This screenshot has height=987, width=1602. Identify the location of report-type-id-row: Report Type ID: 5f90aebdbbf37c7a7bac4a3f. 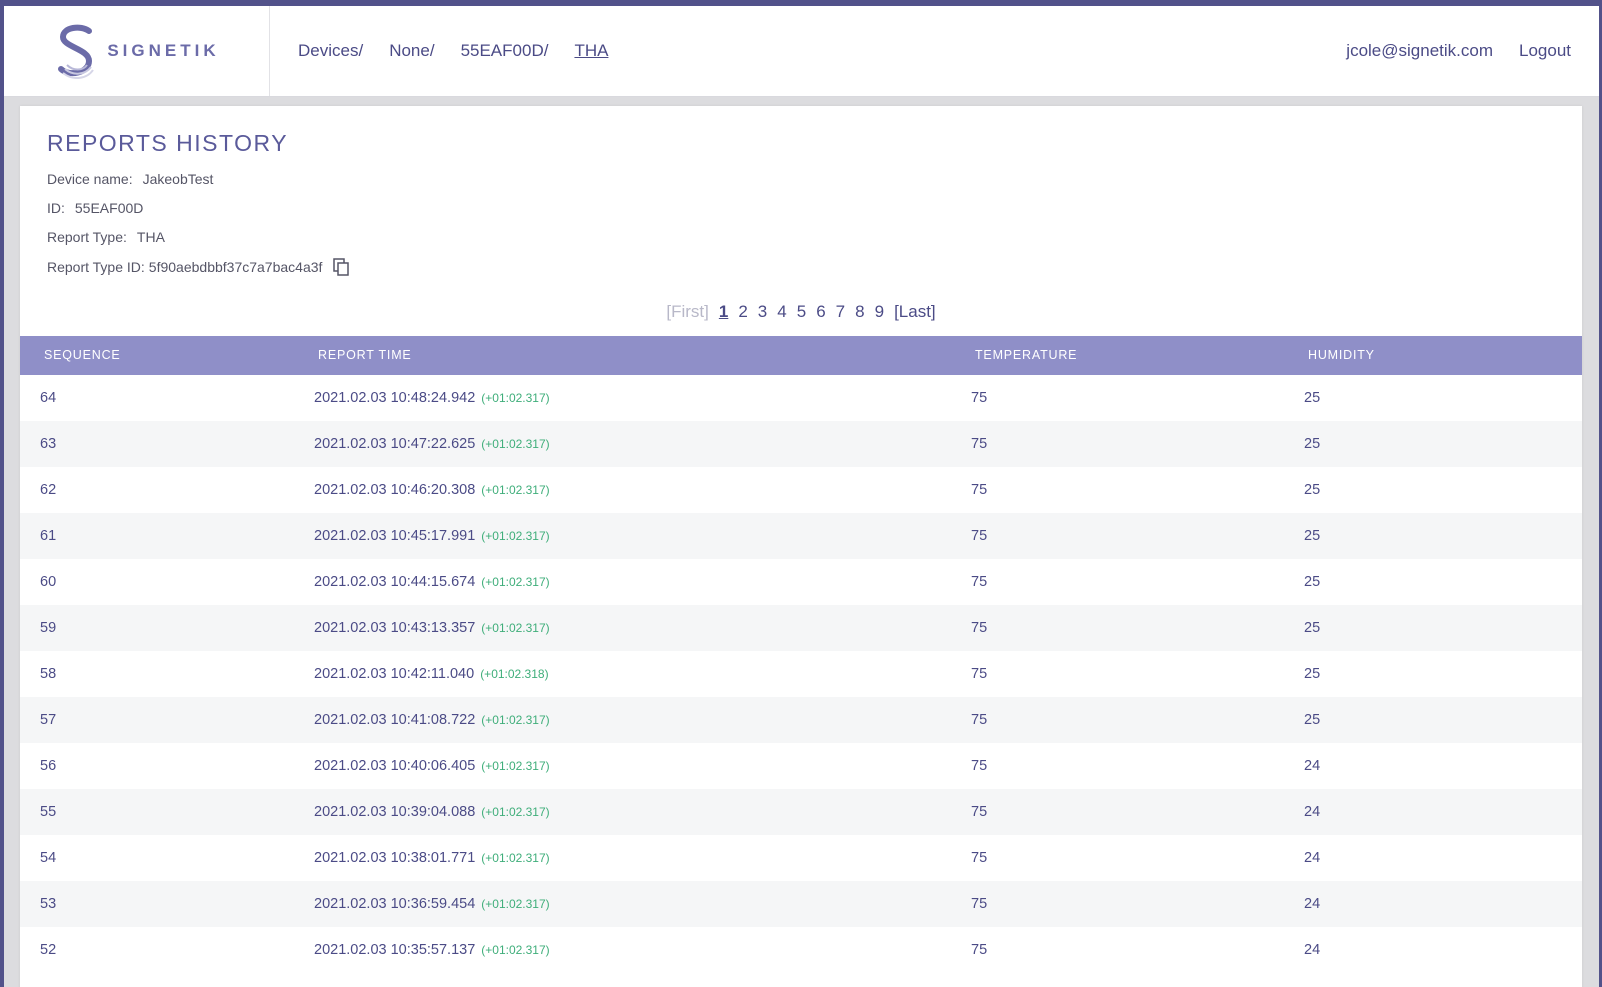
(198, 267).